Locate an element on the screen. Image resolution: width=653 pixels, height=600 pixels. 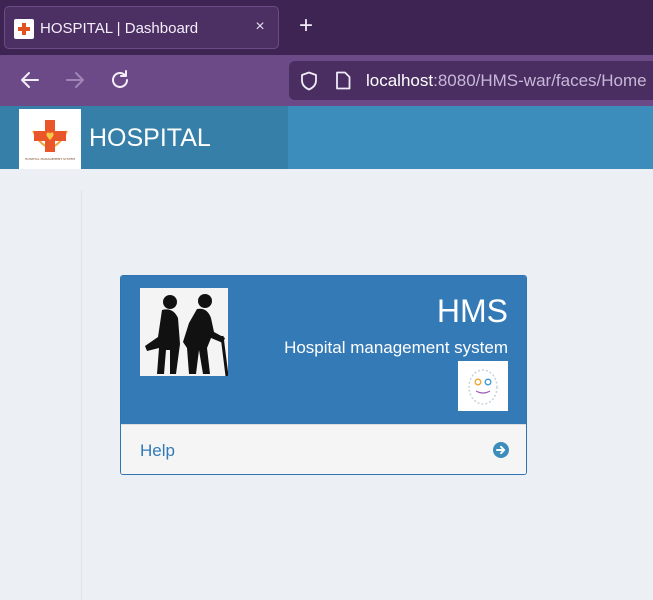
hospital-logo: HOSPITAL MANAGEMENT SYSTEM is located at coordinates (50, 139).